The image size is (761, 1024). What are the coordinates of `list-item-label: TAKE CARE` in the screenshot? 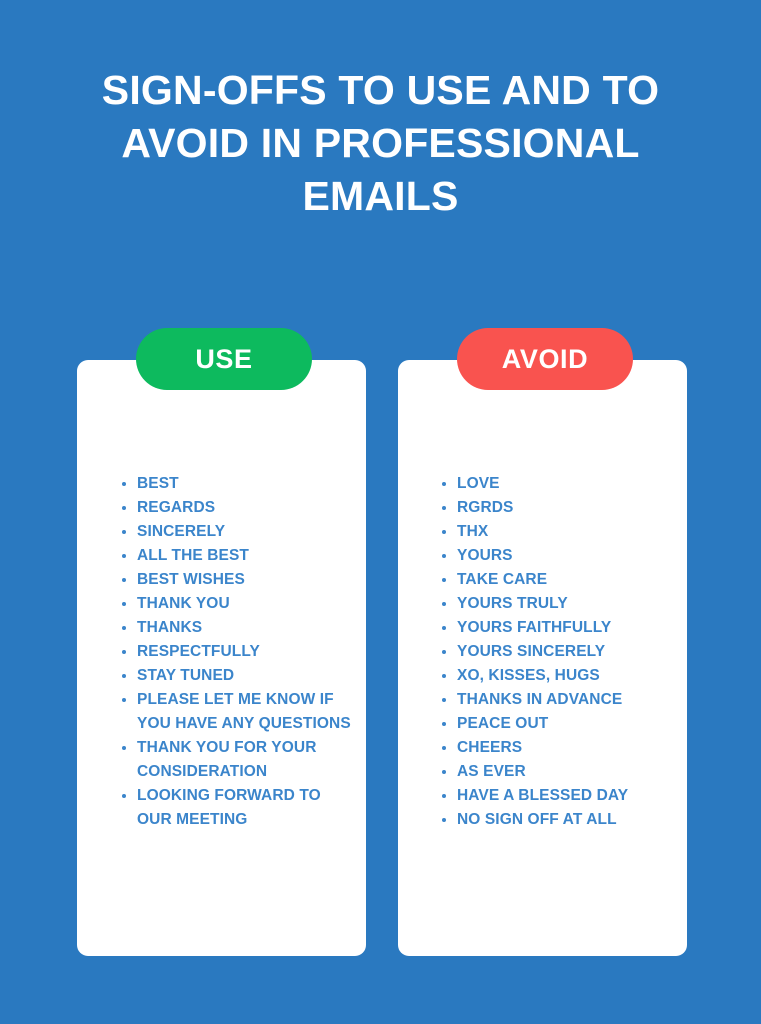 It's located at (502, 579).